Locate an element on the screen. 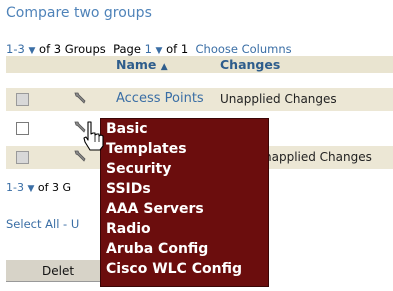 The image size is (393, 291). table-row: Access Points Unapplied Changes is located at coordinates (199, 99).